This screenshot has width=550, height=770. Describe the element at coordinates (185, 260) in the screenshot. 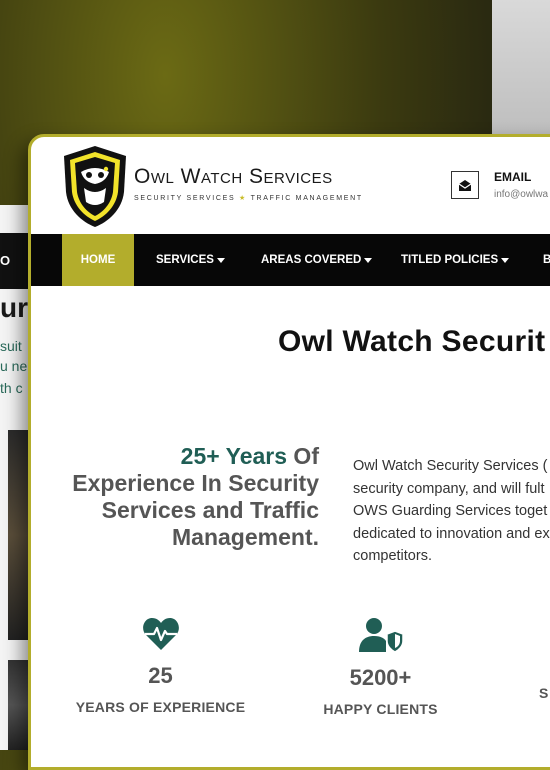

I see `nav-services-label: SERVICES` at that location.